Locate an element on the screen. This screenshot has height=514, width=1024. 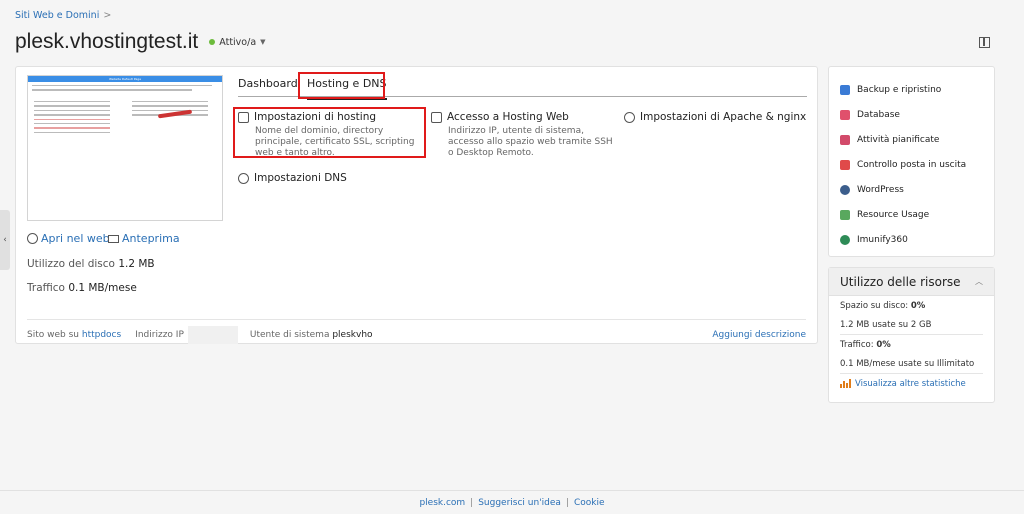
more-stats-row: Visualizza altre statistiche is located at coordinates (911, 384).